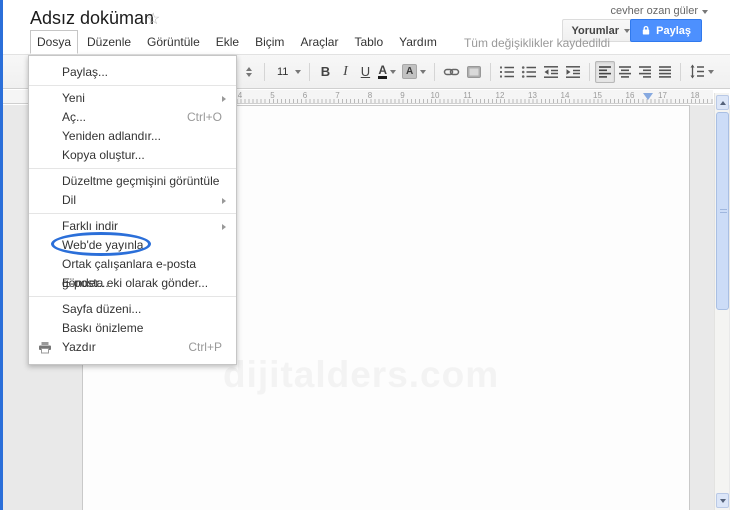 The width and height of the screenshot is (730, 510). I want to click on align-justify-icon, so click(665, 71).